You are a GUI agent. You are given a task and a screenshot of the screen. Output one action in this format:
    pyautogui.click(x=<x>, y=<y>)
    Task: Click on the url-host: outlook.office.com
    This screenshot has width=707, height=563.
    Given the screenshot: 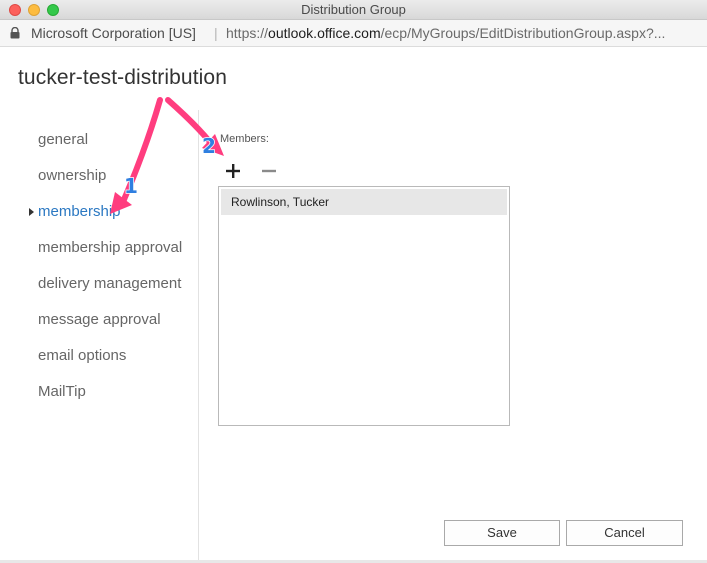 What is the action you would take?
    pyautogui.click(x=324, y=33)
    